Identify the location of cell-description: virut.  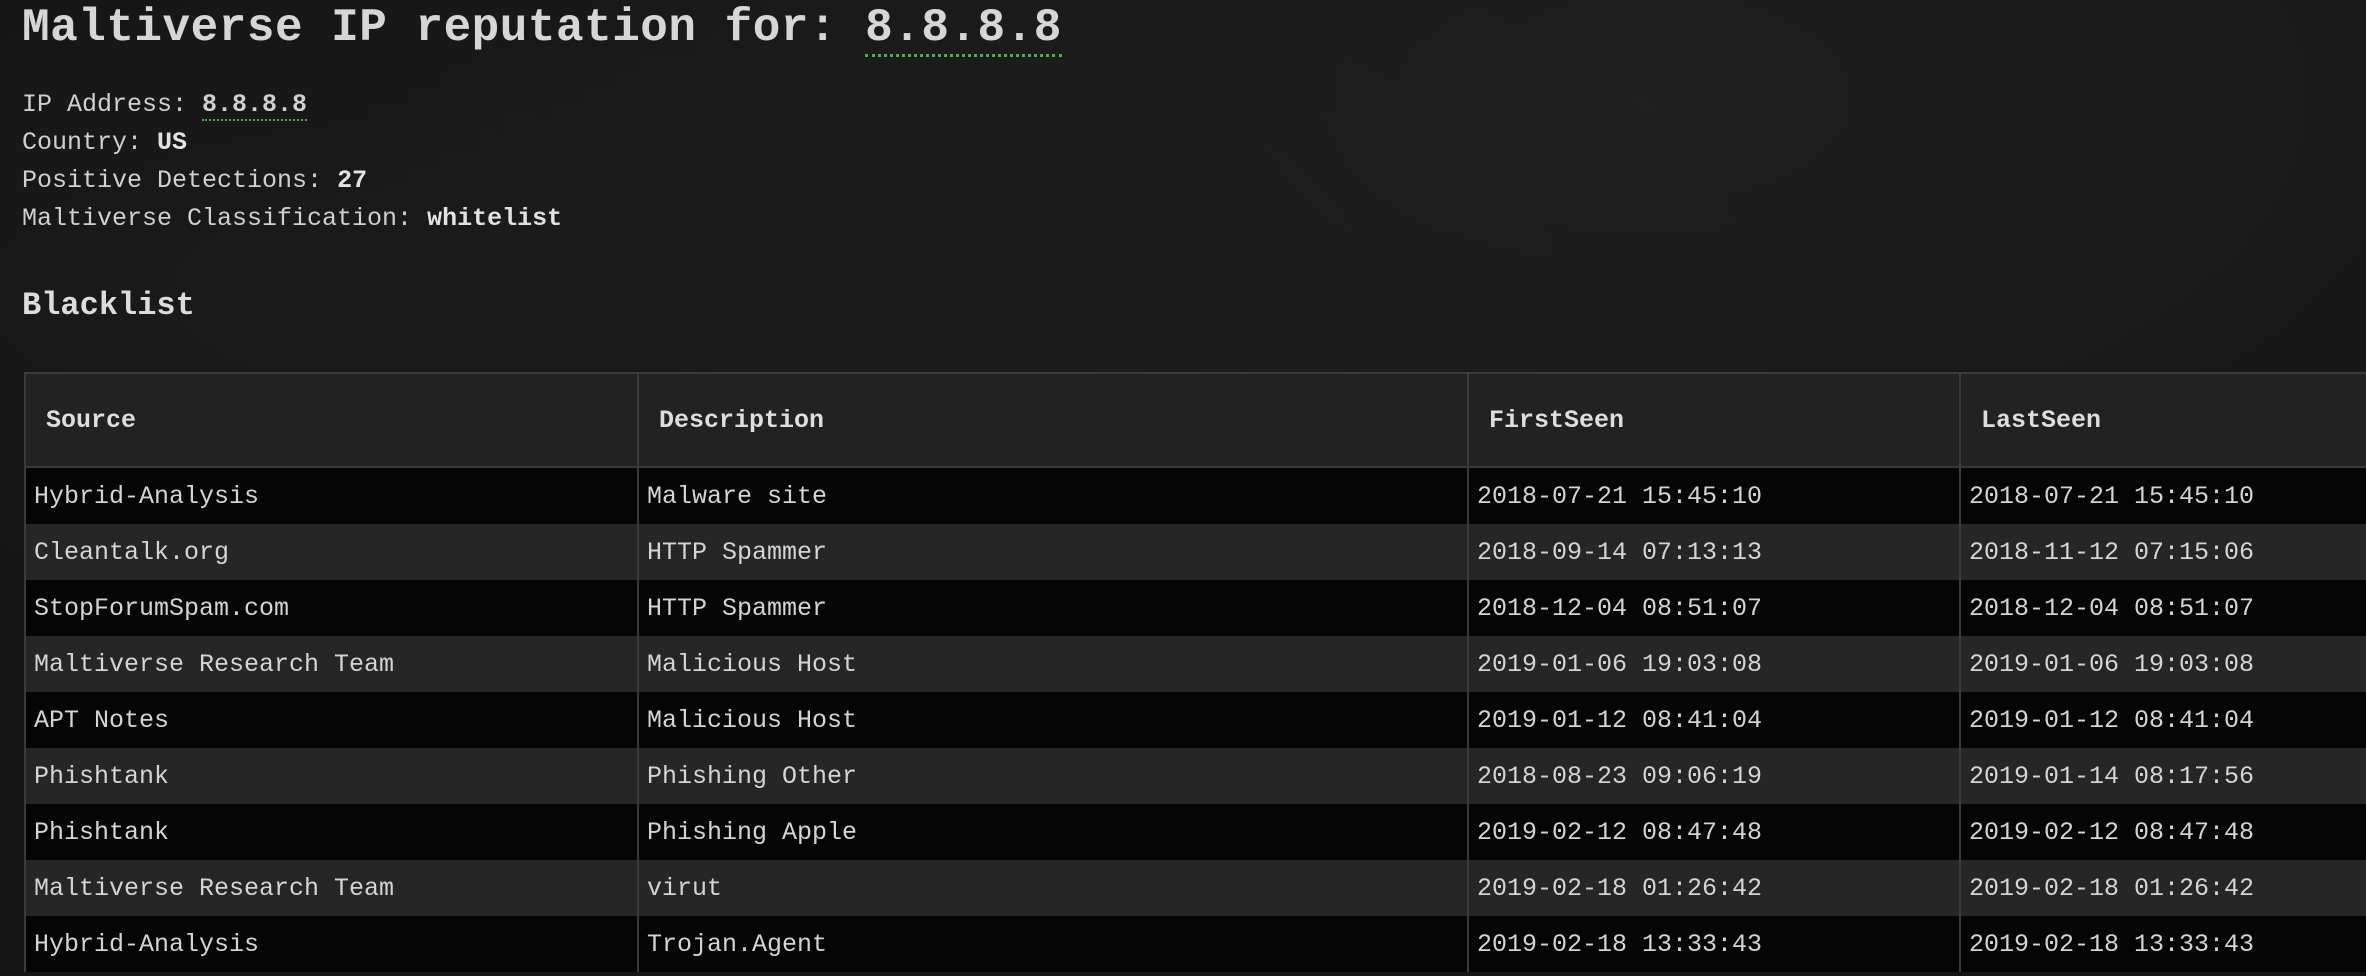
(1053, 888).